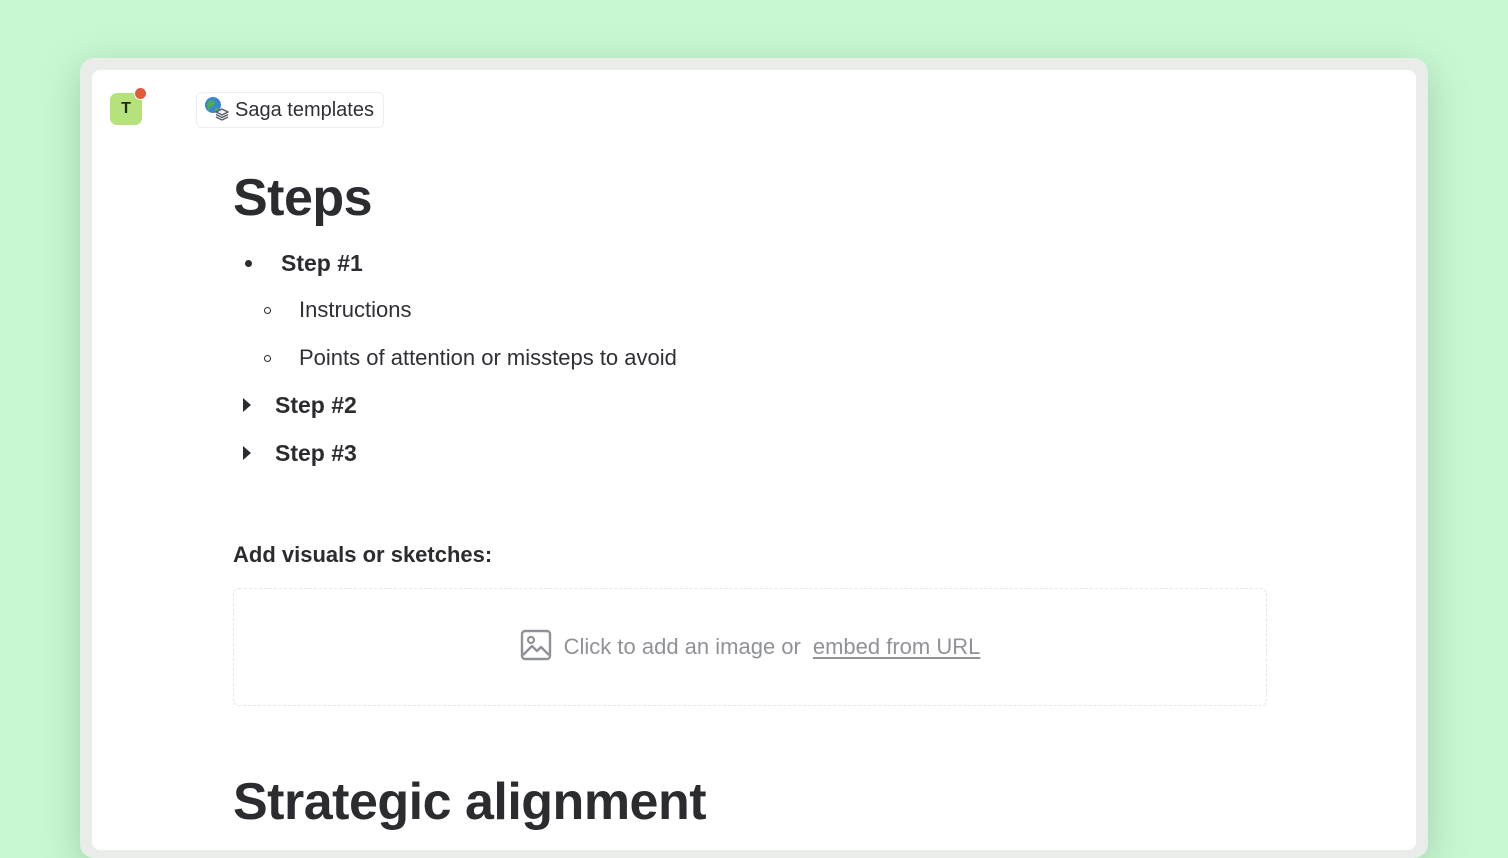 This screenshot has width=1508, height=858. I want to click on strategic-alignment-heading: Strategic alignment, so click(470, 802).